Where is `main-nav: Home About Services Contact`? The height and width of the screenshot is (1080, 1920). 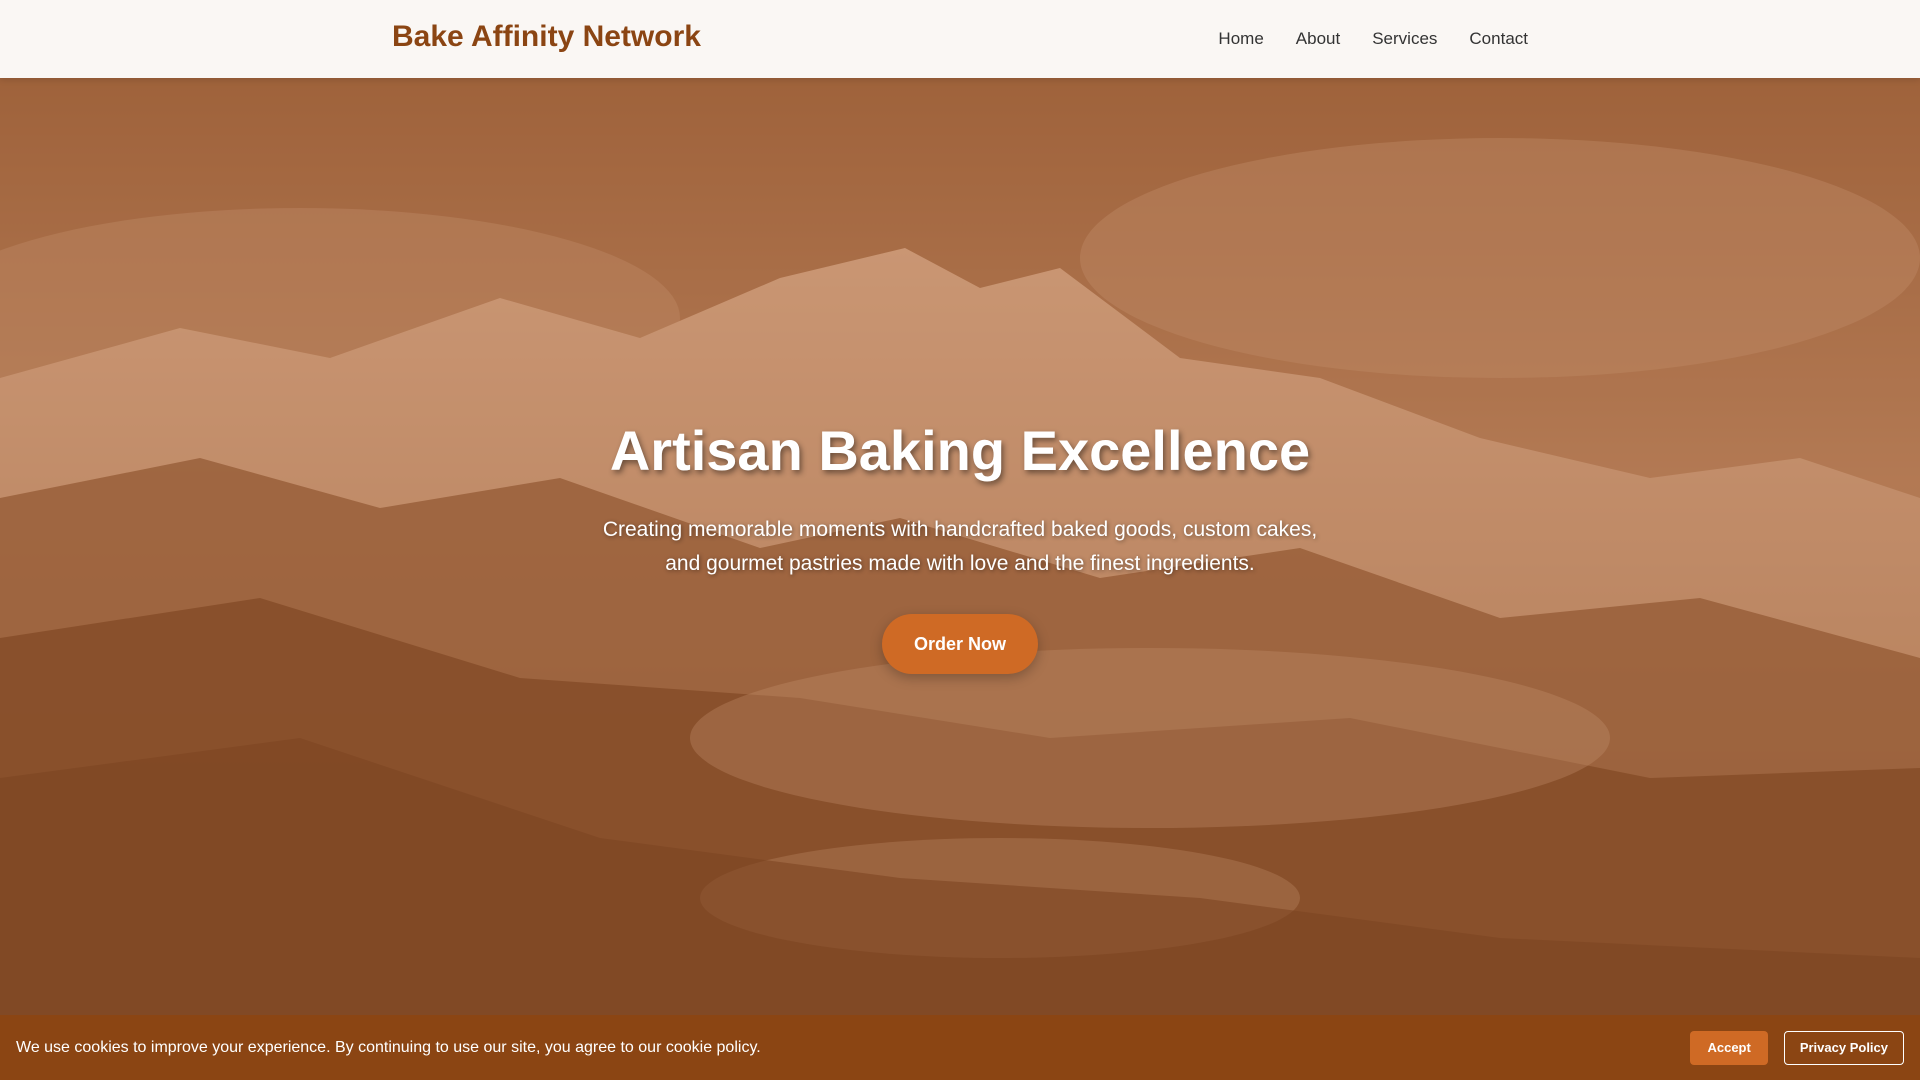
main-nav: Home About Services Contact is located at coordinates (1373, 39).